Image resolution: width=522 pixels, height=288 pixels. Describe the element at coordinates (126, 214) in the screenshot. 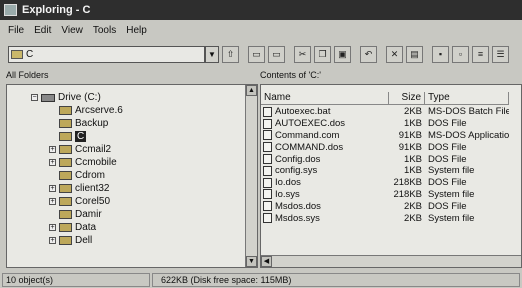

I see `tree-item: Damir` at that location.